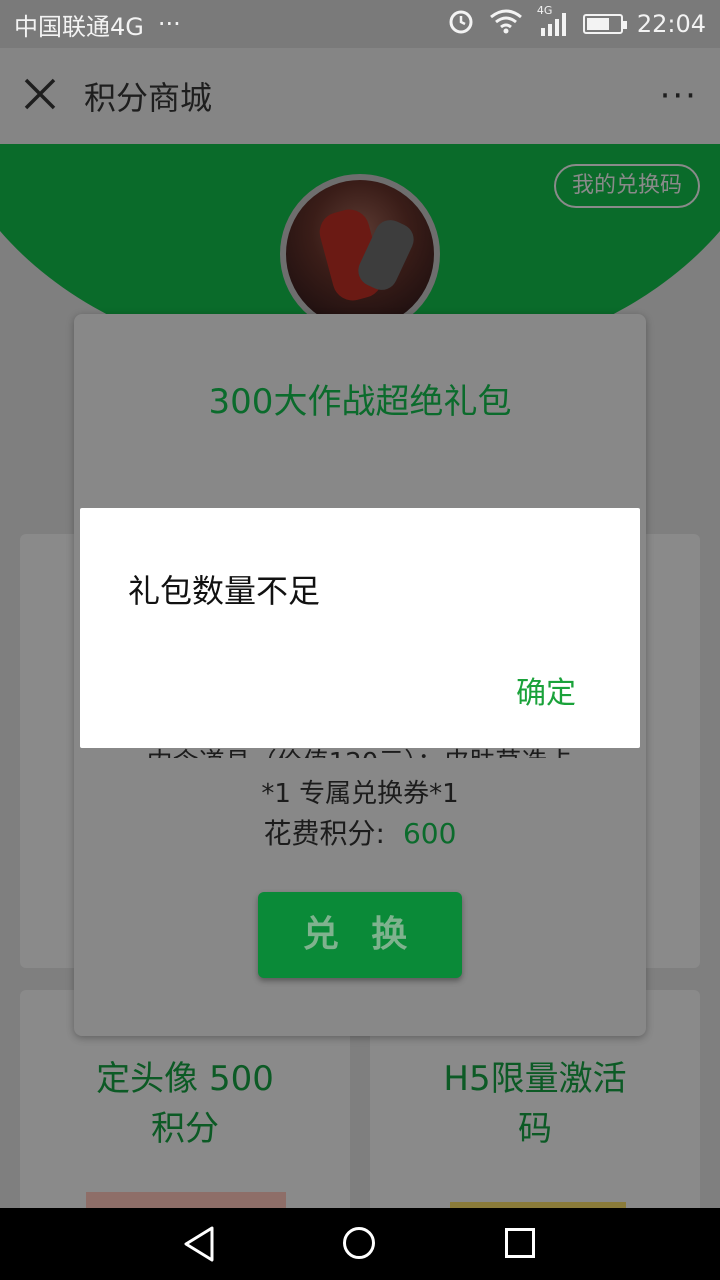  Describe the element at coordinates (360, 628) in the screenshot. I see `alert-dialog: 礼包数量不足 确定` at that location.